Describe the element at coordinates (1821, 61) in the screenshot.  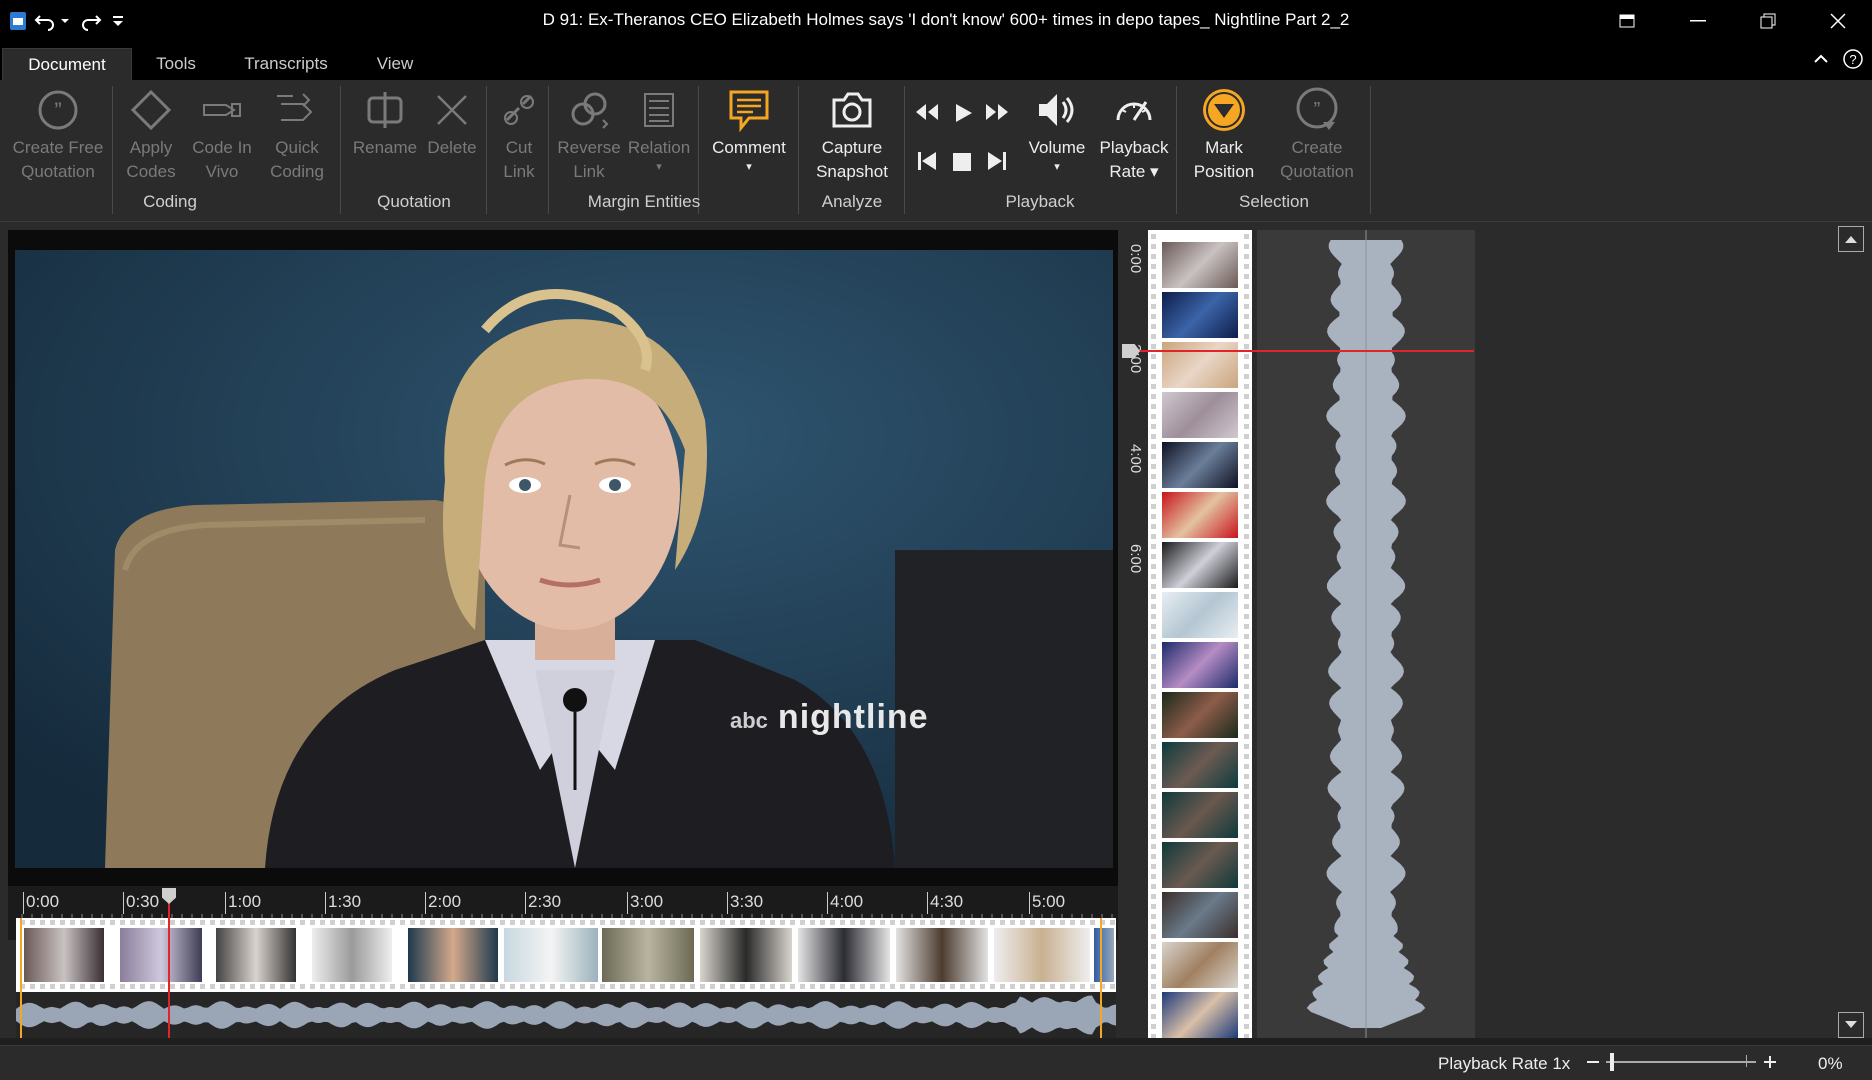
I see `collapse-ribbon-icon` at that location.